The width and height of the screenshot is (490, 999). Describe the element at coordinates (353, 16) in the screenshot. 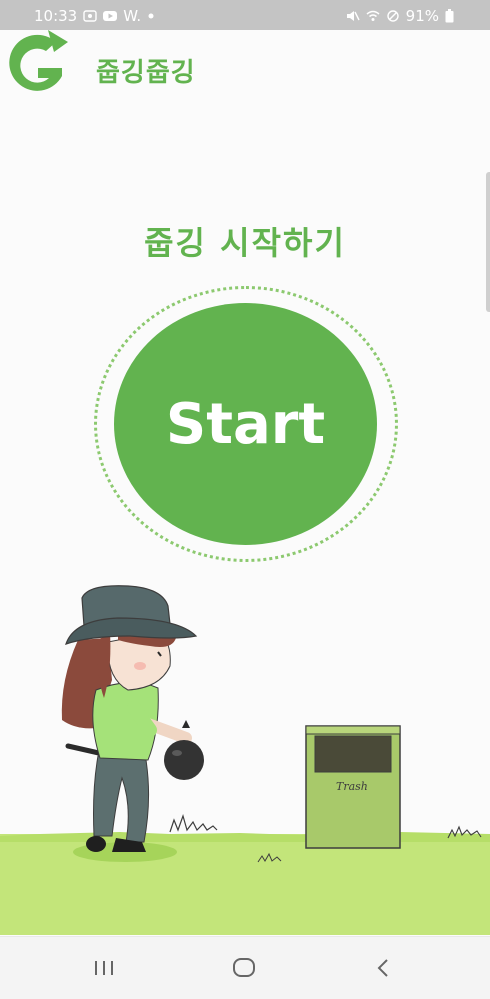

I see `mute-icon` at that location.